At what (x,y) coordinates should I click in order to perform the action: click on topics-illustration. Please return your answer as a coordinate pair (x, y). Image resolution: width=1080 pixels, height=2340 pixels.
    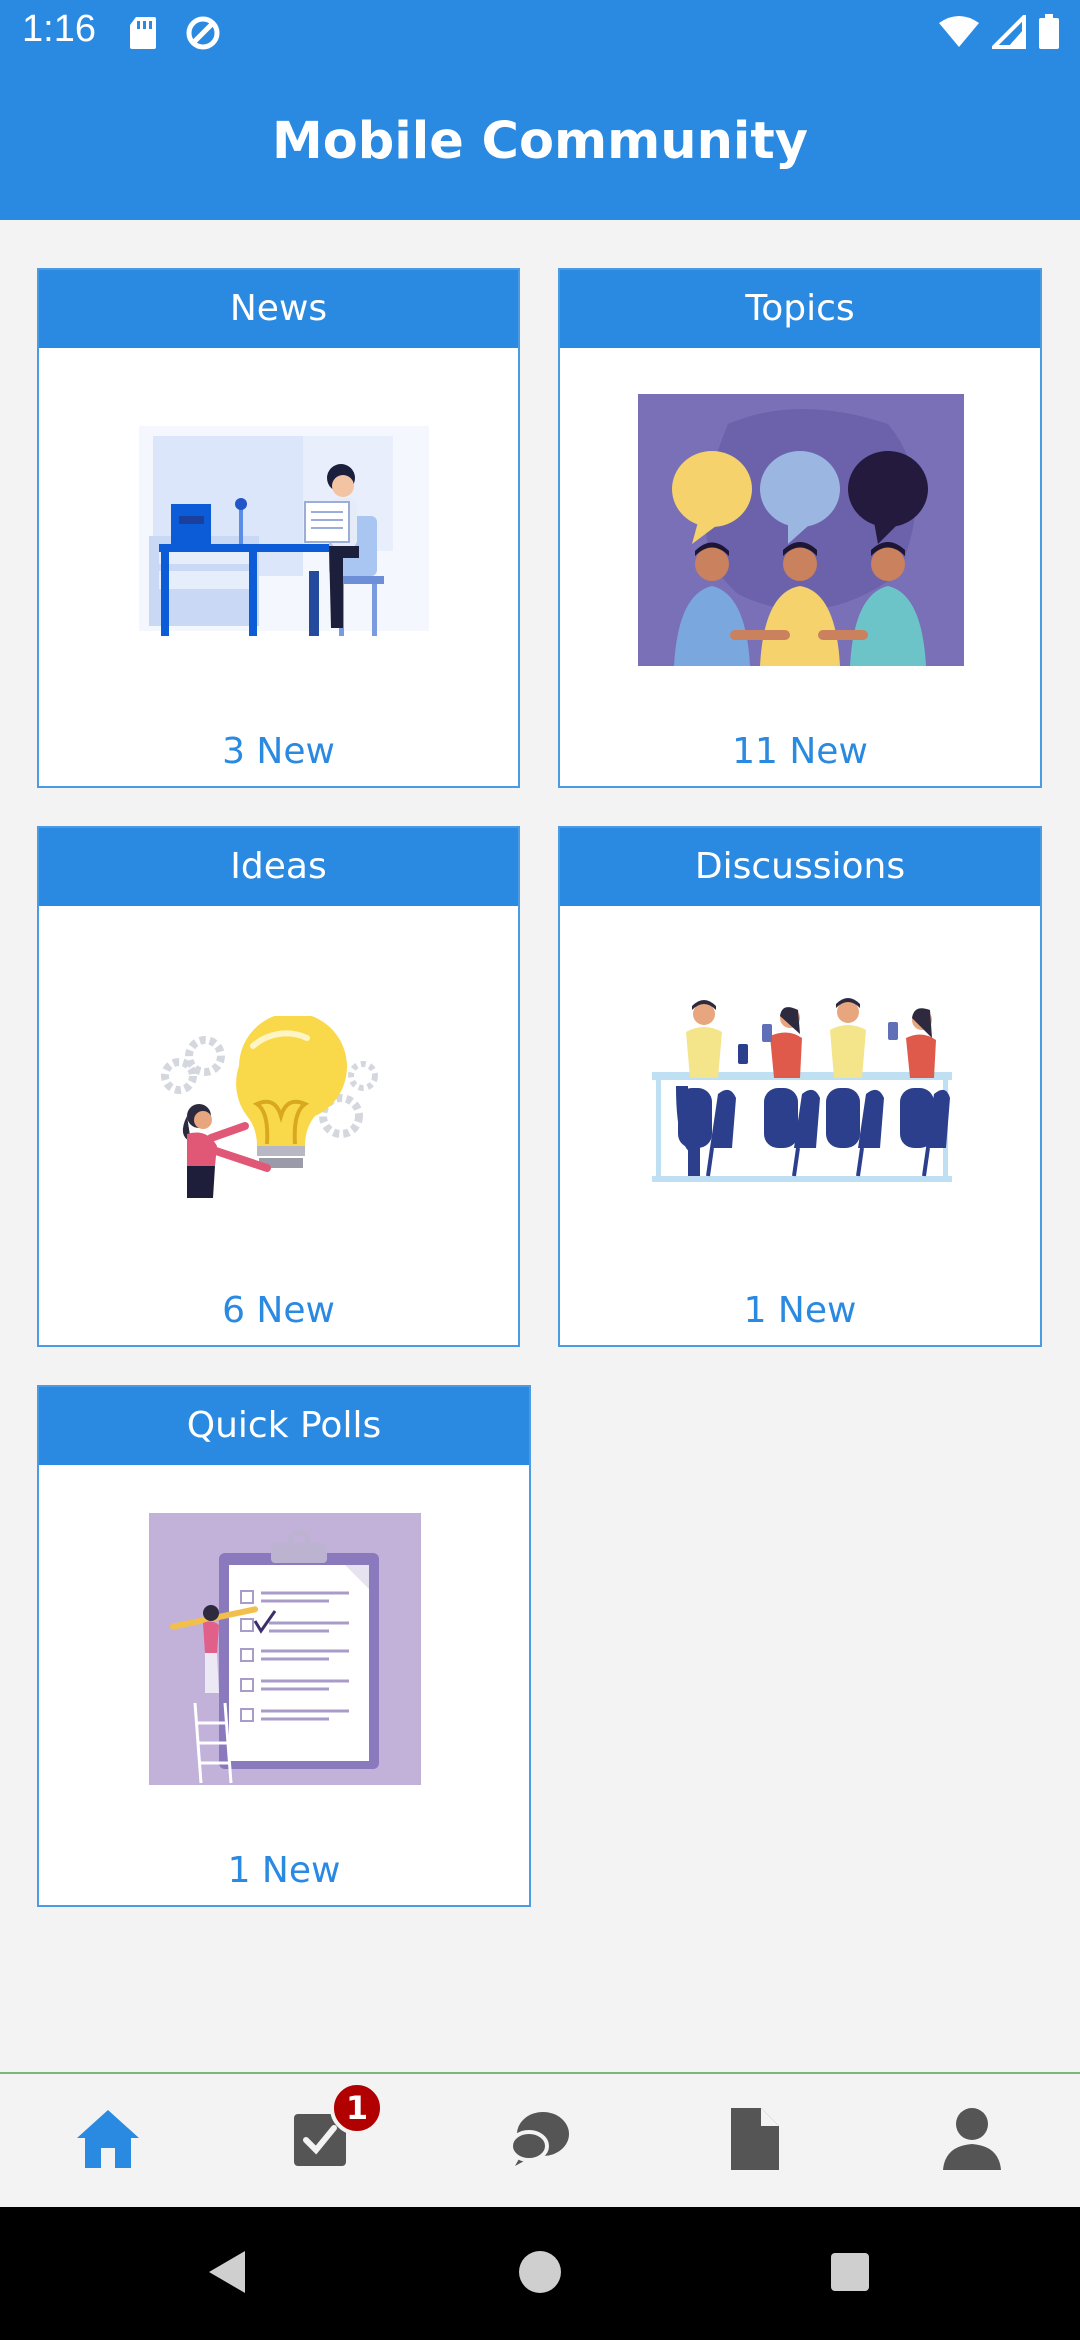
    Looking at the image, I should click on (801, 530).